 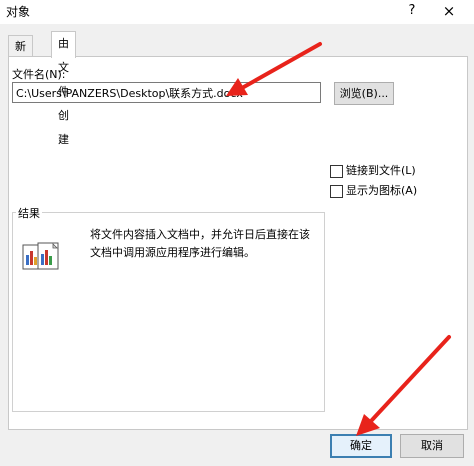 I want to click on result-group-title: 结果, so click(x=29, y=213).